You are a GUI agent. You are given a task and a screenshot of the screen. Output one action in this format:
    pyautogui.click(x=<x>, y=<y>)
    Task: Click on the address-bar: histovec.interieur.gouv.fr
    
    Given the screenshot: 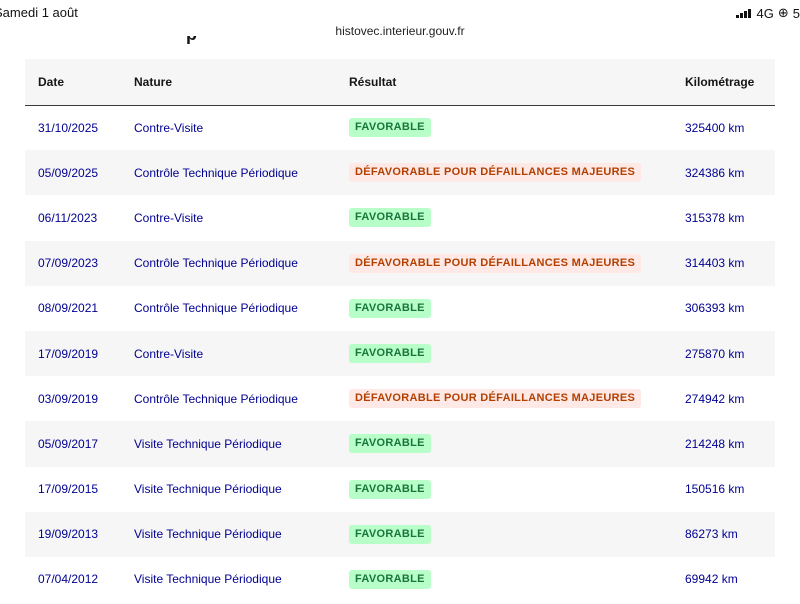 What is the action you would take?
    pyautogui.click(x=400, y=31)
    